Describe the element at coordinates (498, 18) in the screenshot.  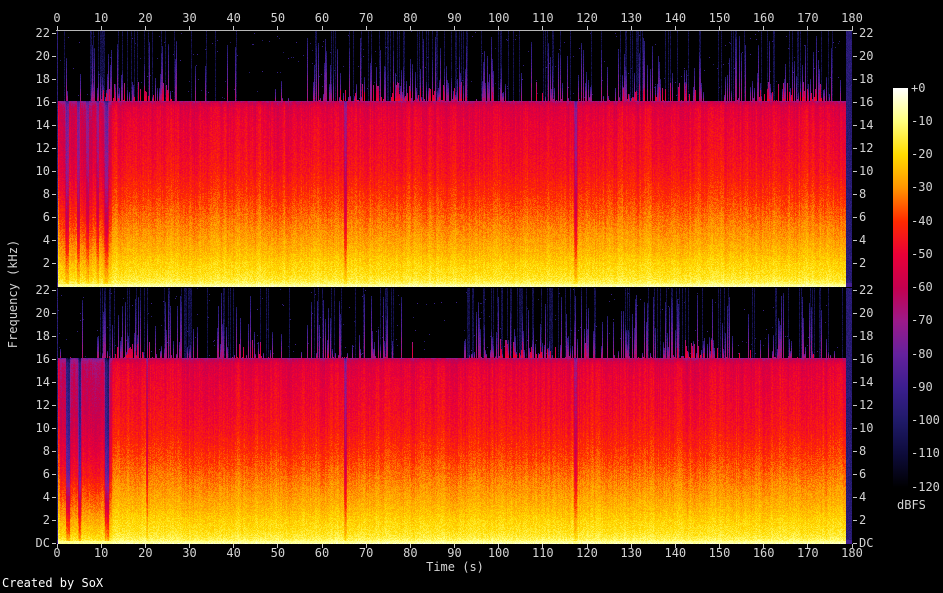
I see `x-tick-label-top: 100` at that location.